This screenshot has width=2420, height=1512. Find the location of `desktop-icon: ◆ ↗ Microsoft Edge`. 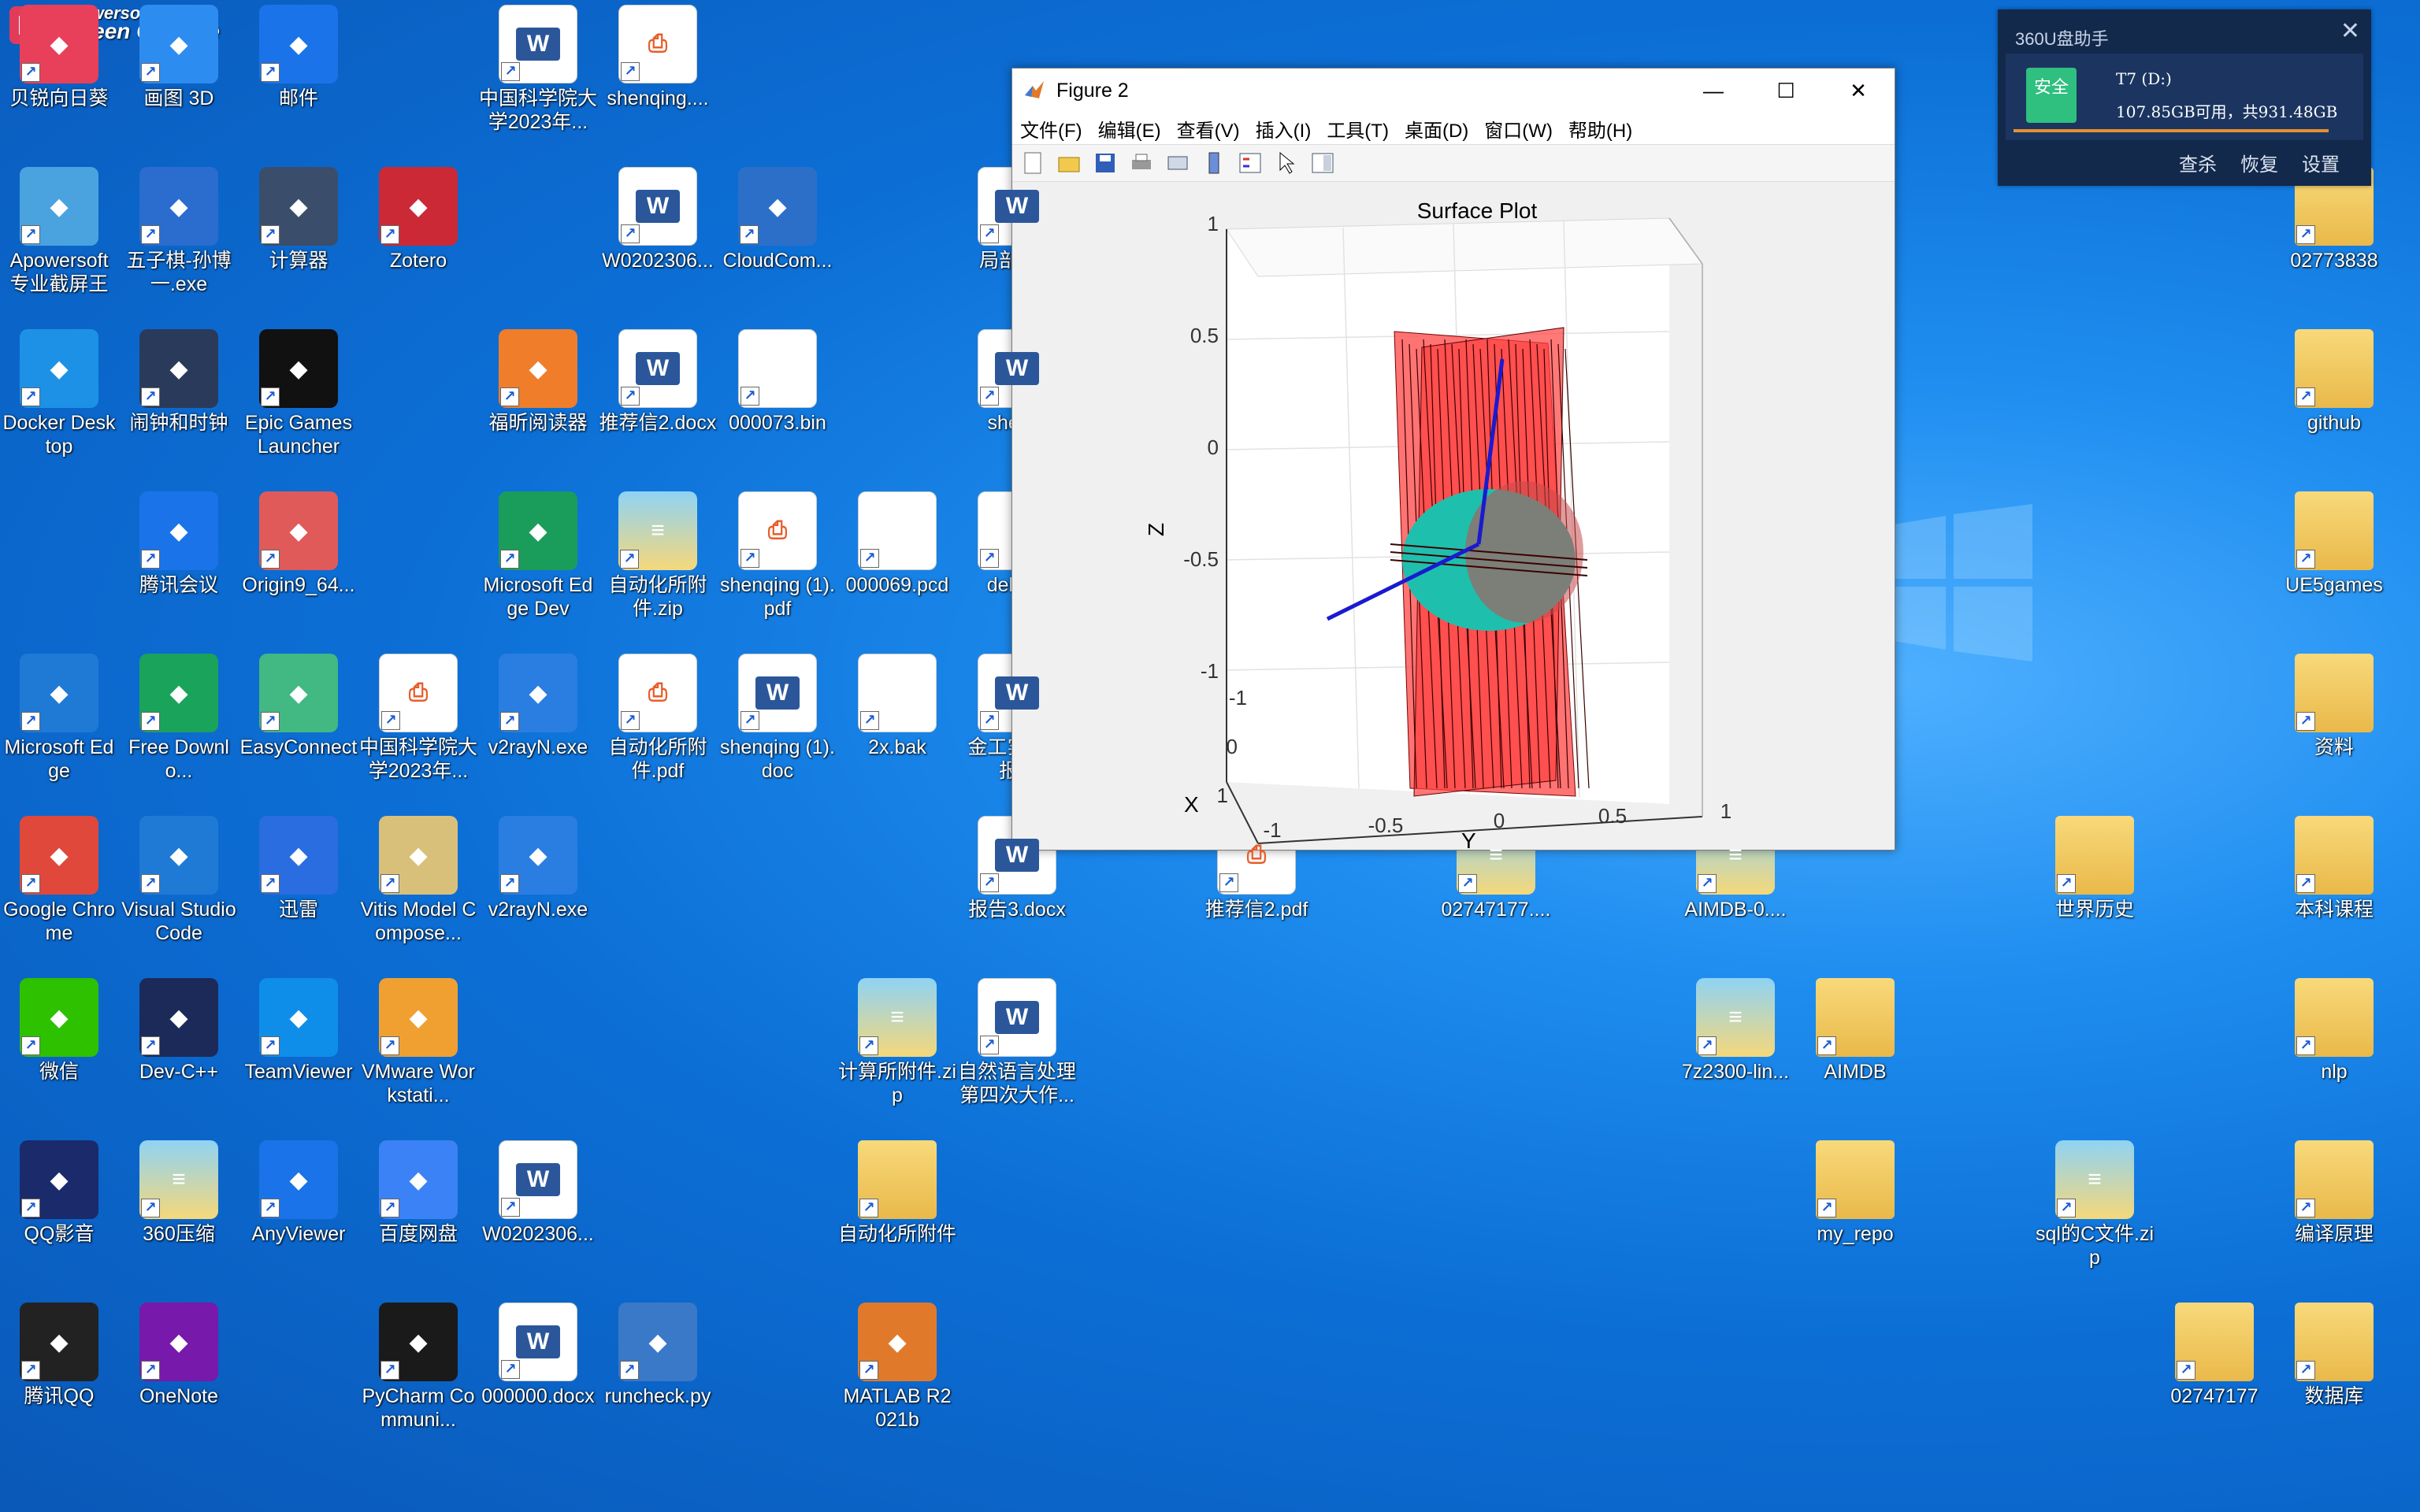

desktop-icon: ◆ ↗ Microsoft Edge is located at coordinates (59, 718).